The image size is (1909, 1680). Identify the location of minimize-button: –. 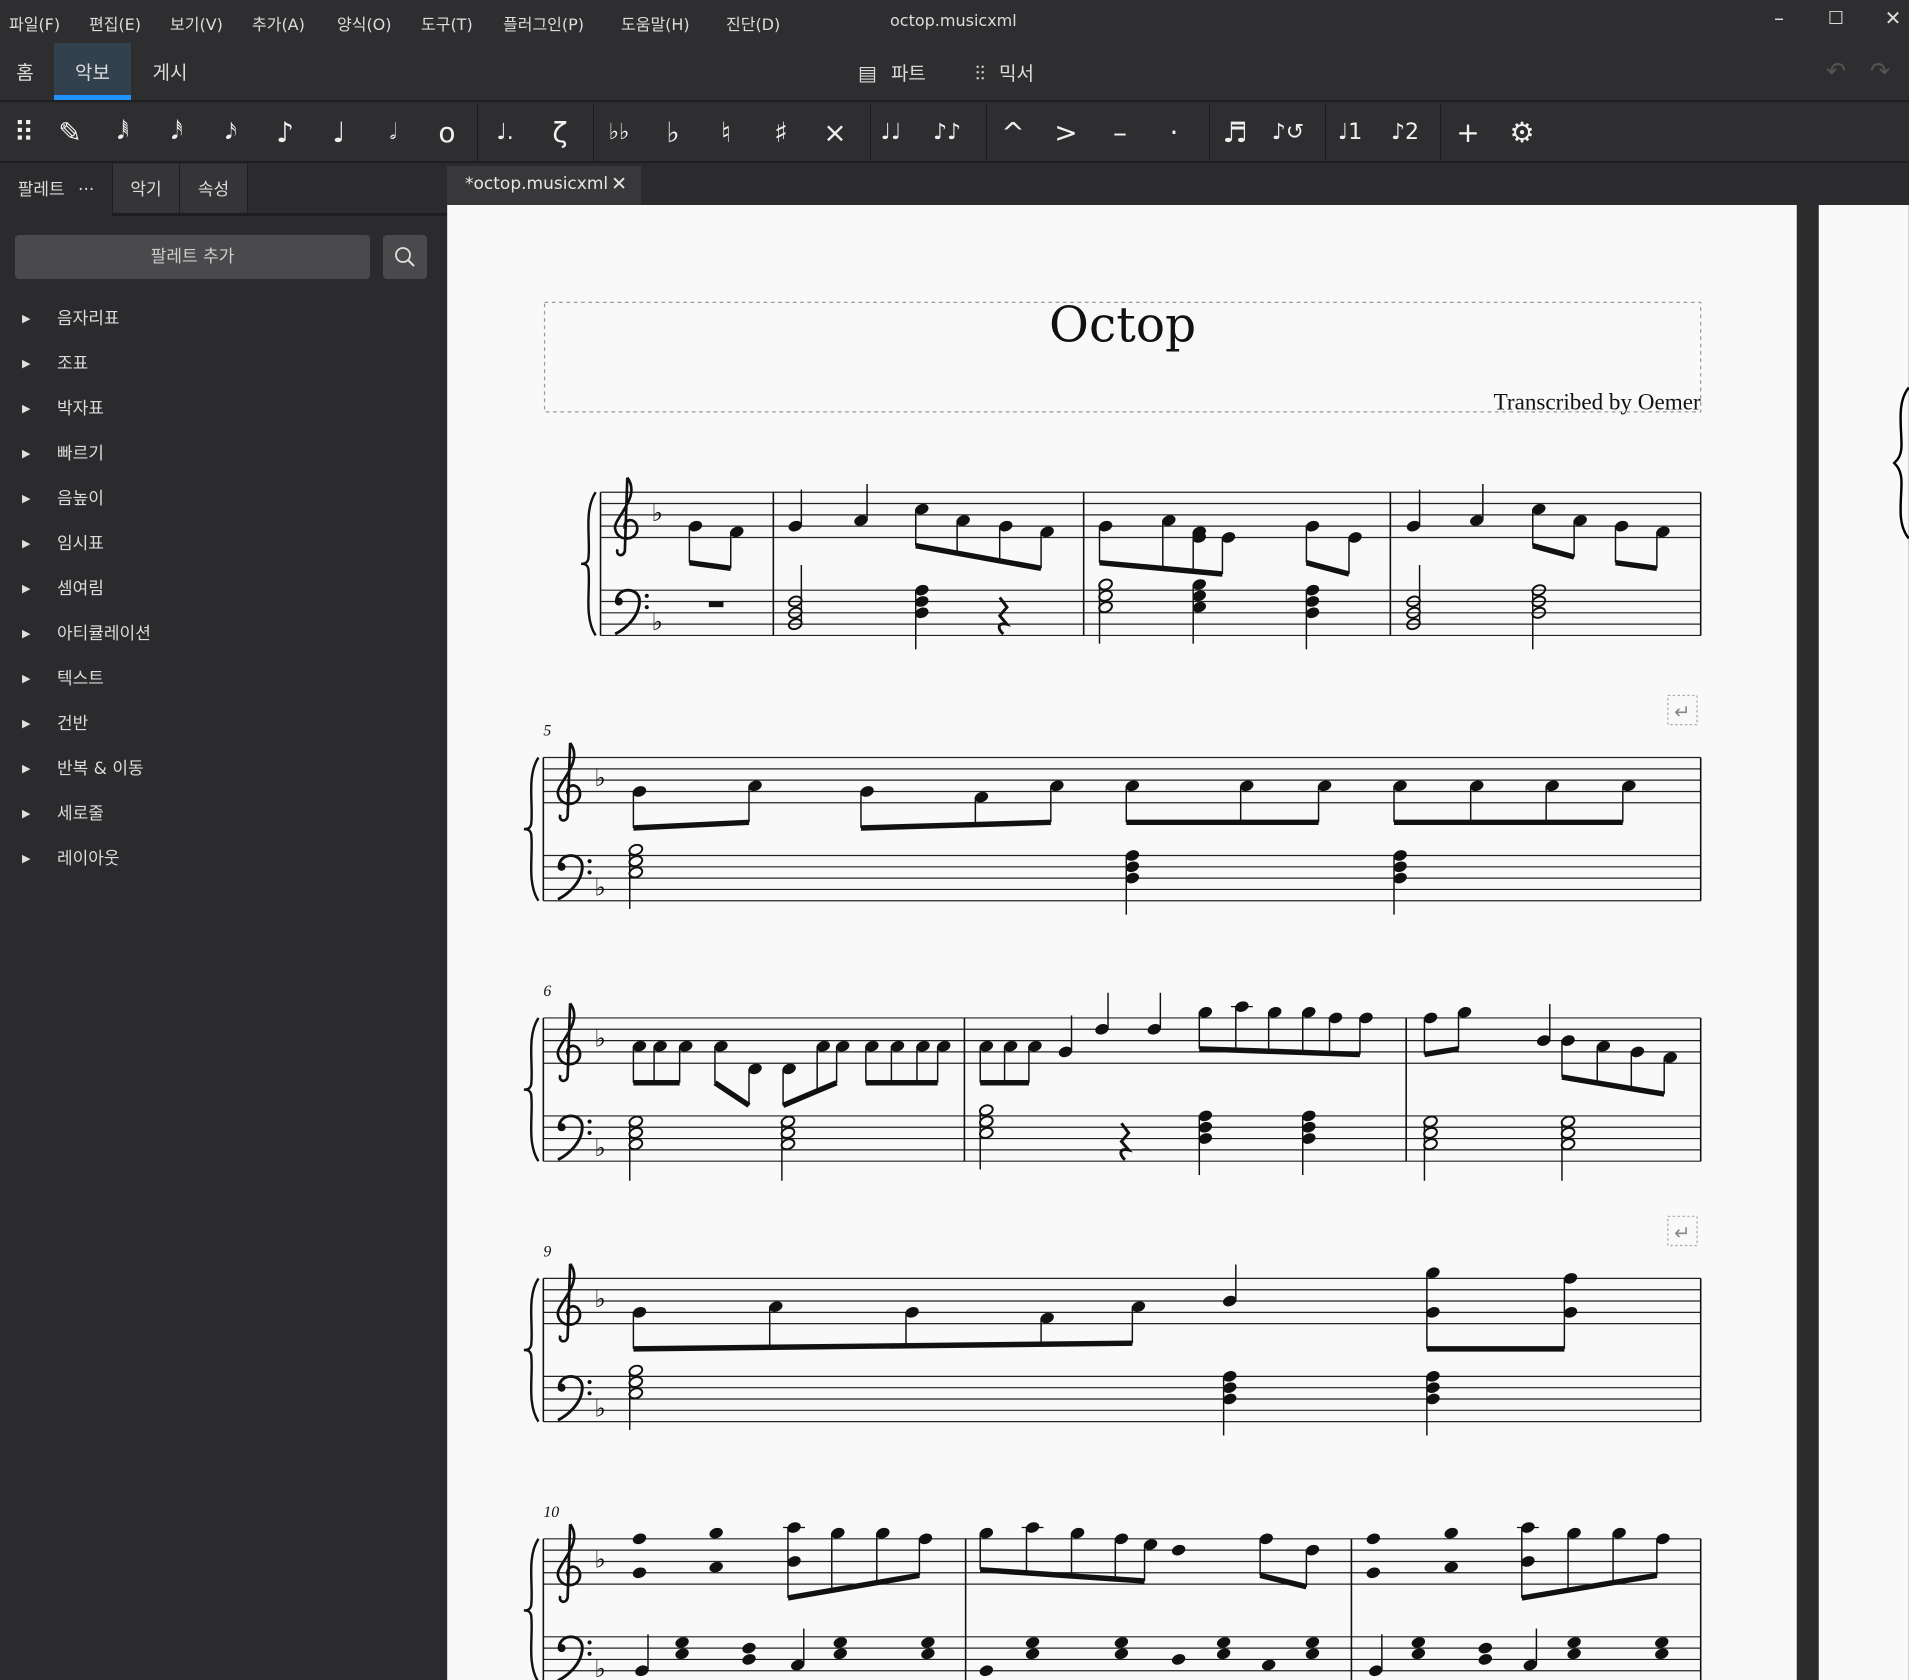
(1779, 18).